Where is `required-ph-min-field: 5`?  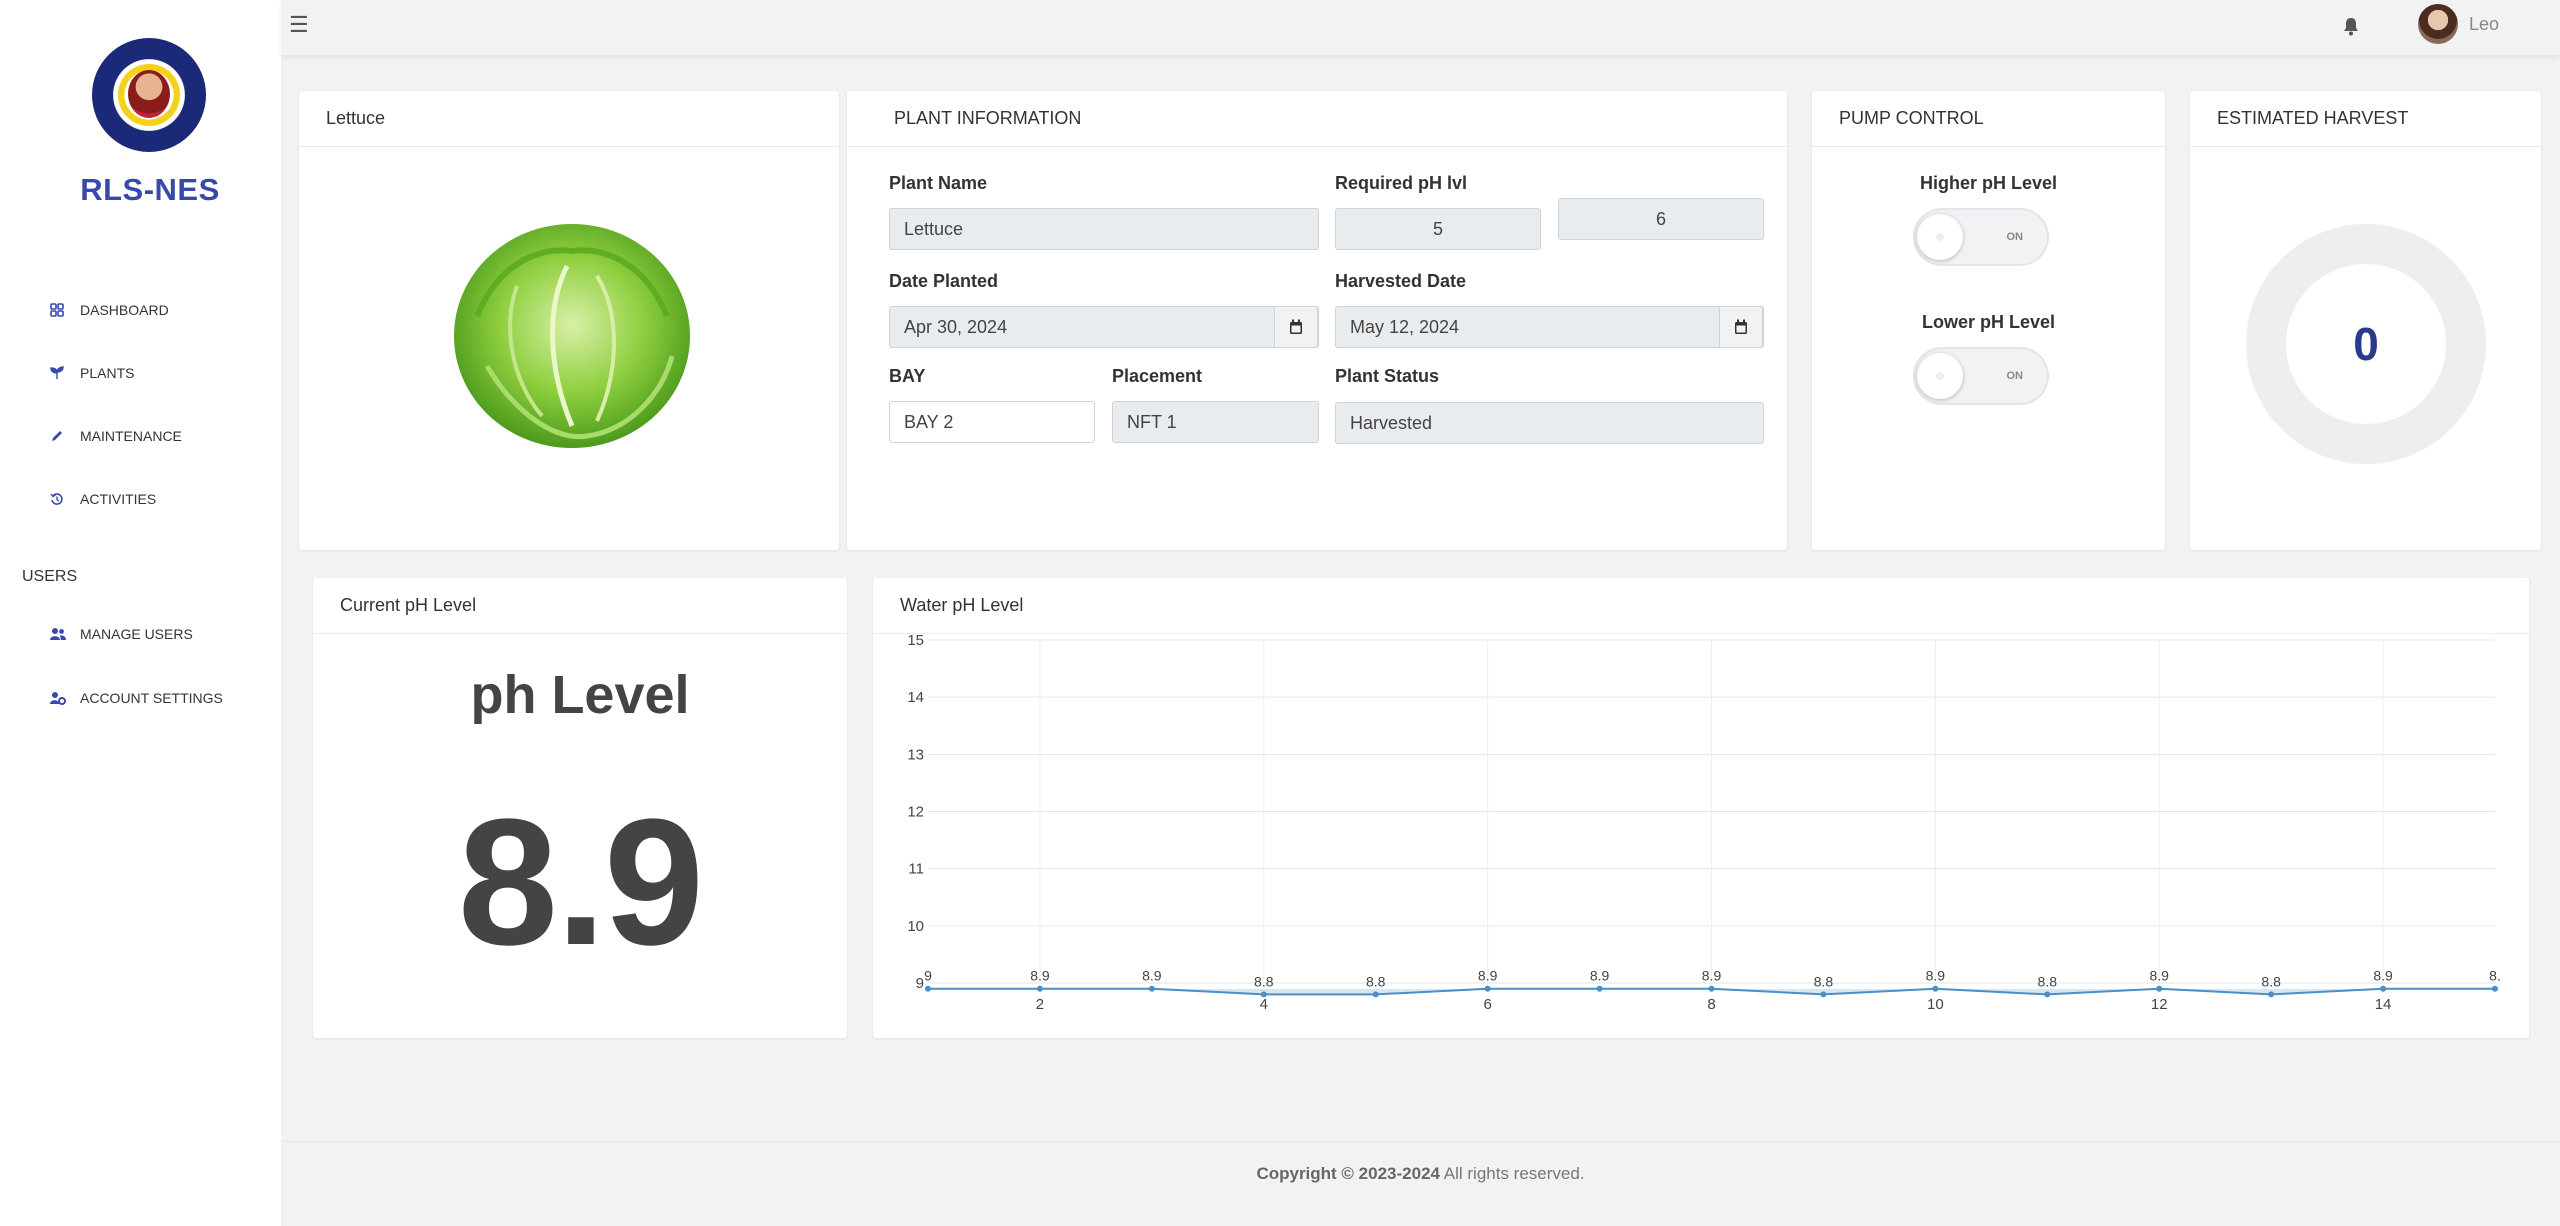
required-ph-min-field: 5 is located at coordinates (1438, 229).